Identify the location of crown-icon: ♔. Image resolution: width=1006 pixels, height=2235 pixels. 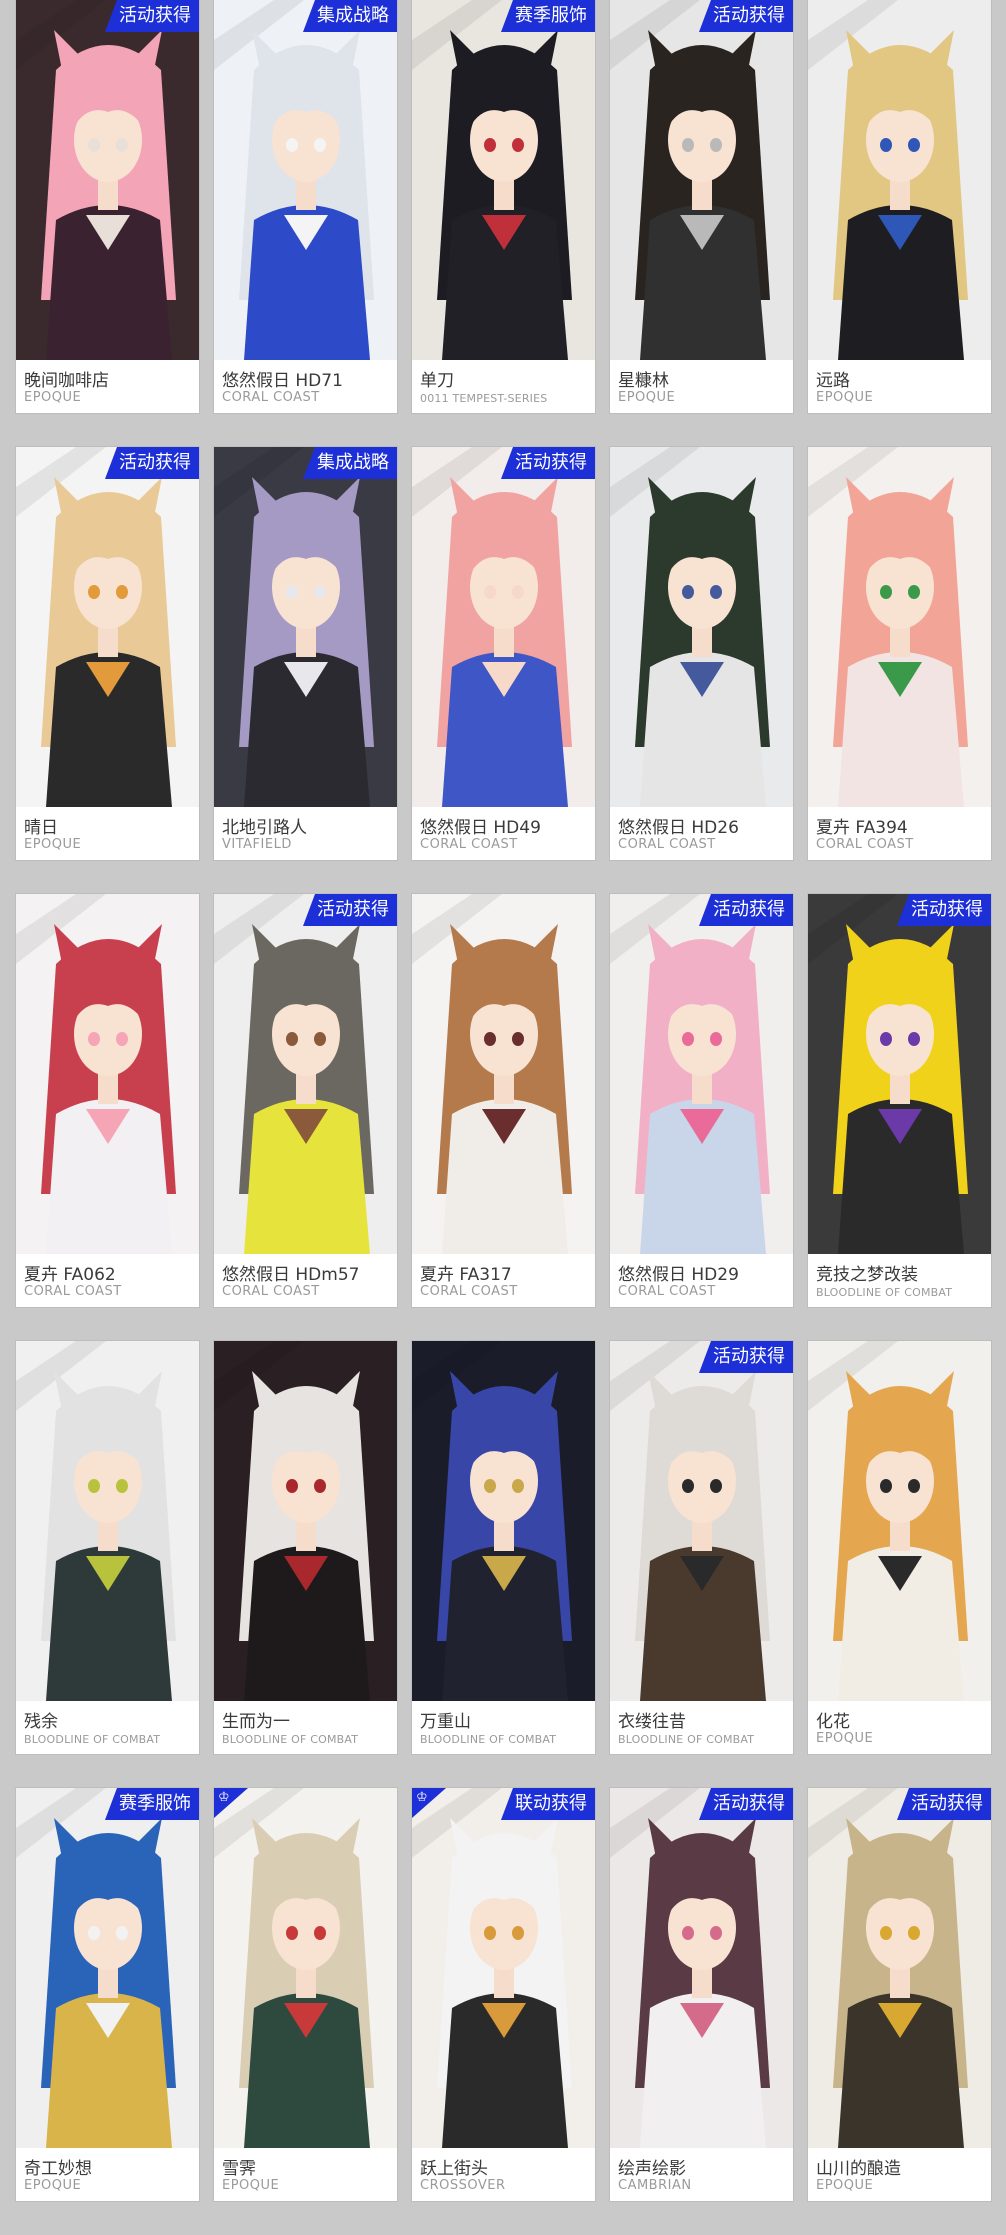
(224, 1797).